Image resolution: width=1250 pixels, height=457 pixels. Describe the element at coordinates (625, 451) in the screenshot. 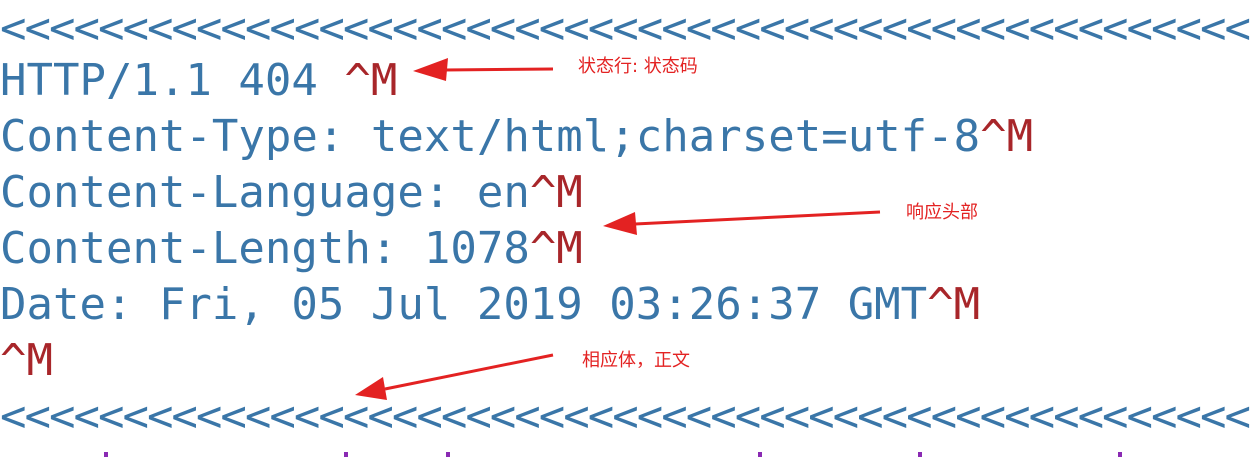

I see `next-line-fragment` at that location.